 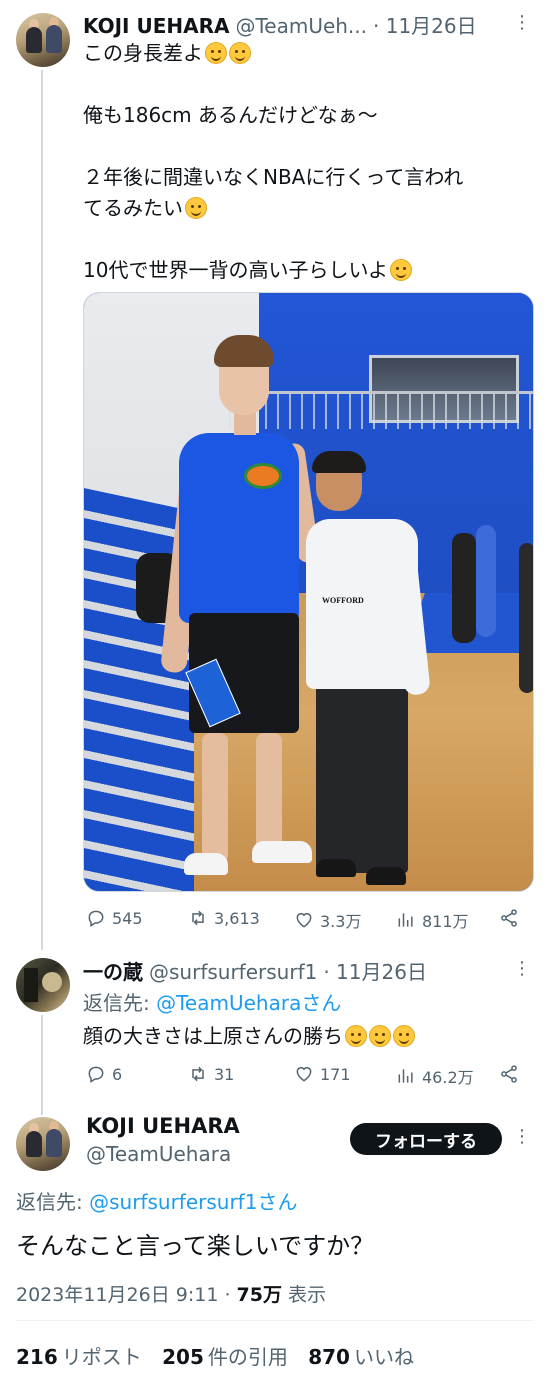 I want to click on reply-button: 6, so click(x=104, y=1074).